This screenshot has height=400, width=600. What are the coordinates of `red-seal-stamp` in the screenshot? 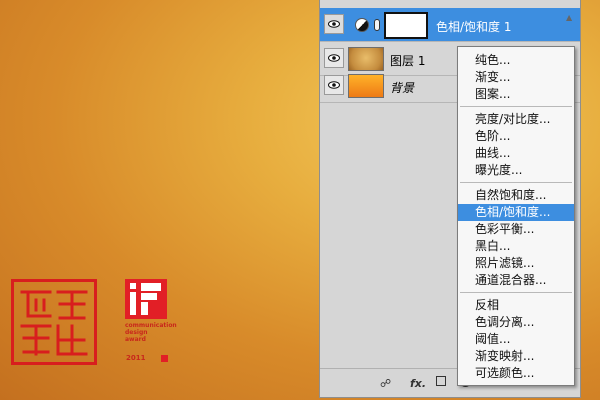 It's located at (54, 322).